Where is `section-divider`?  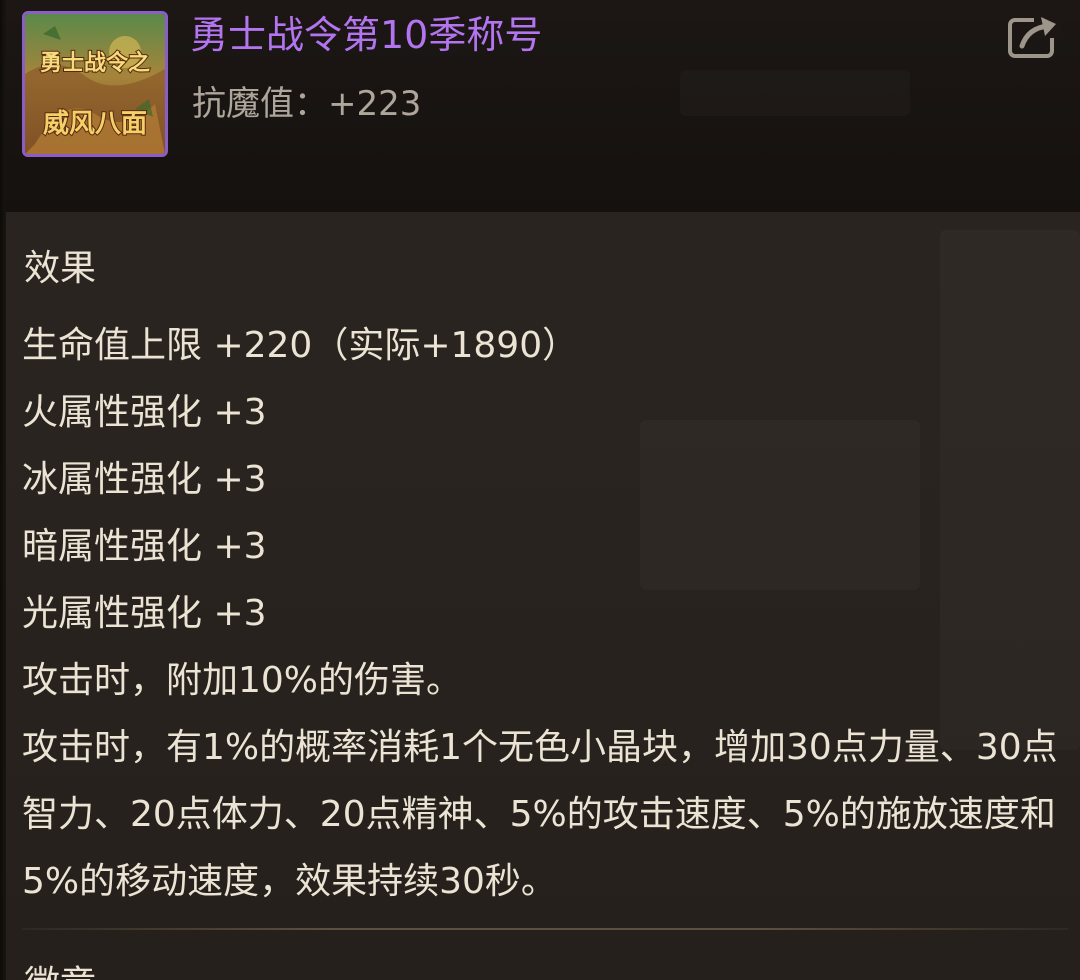 section-divider is located at coordinates (545, 929).